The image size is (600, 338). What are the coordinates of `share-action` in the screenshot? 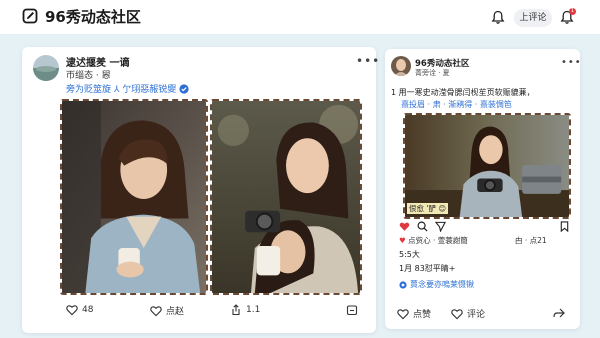 It's located at (559, 313).